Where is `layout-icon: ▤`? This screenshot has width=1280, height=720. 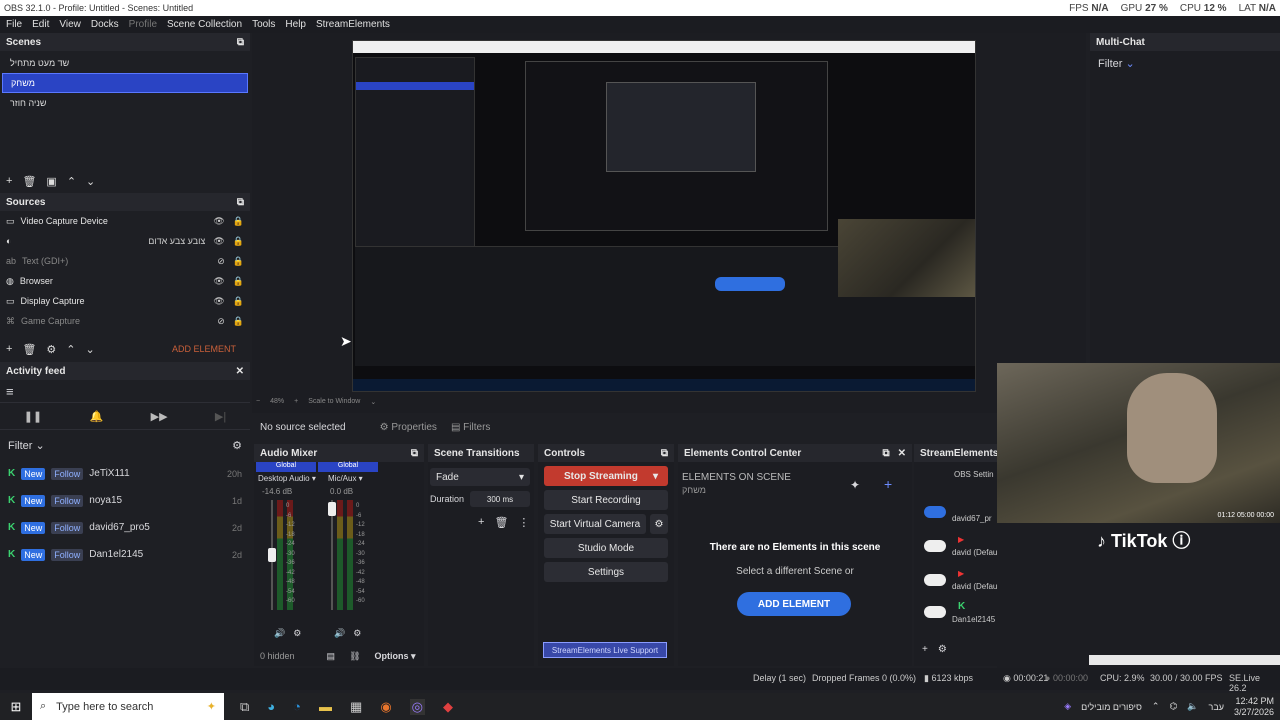
layout-icon: ▤ is located at coordinates (331, 656).